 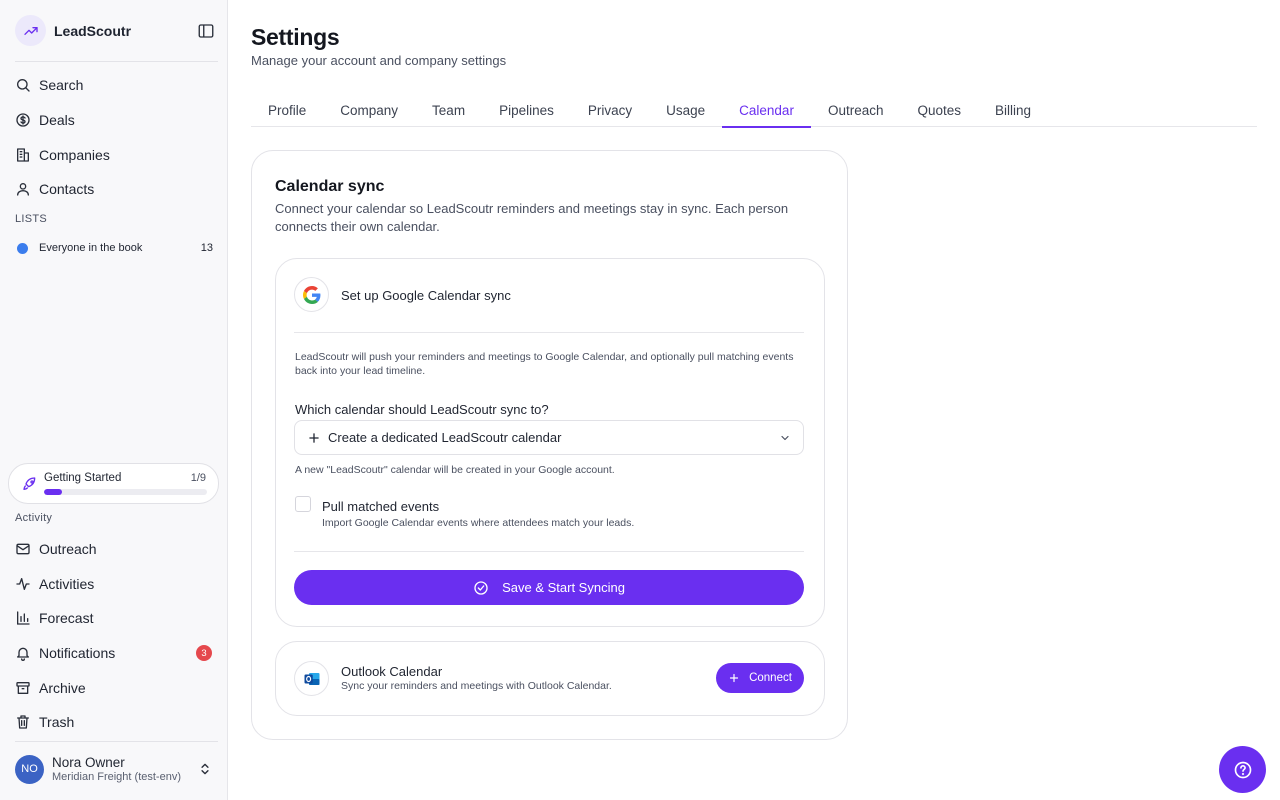 I want to click on activity-icon, so click(x=23, y=584).